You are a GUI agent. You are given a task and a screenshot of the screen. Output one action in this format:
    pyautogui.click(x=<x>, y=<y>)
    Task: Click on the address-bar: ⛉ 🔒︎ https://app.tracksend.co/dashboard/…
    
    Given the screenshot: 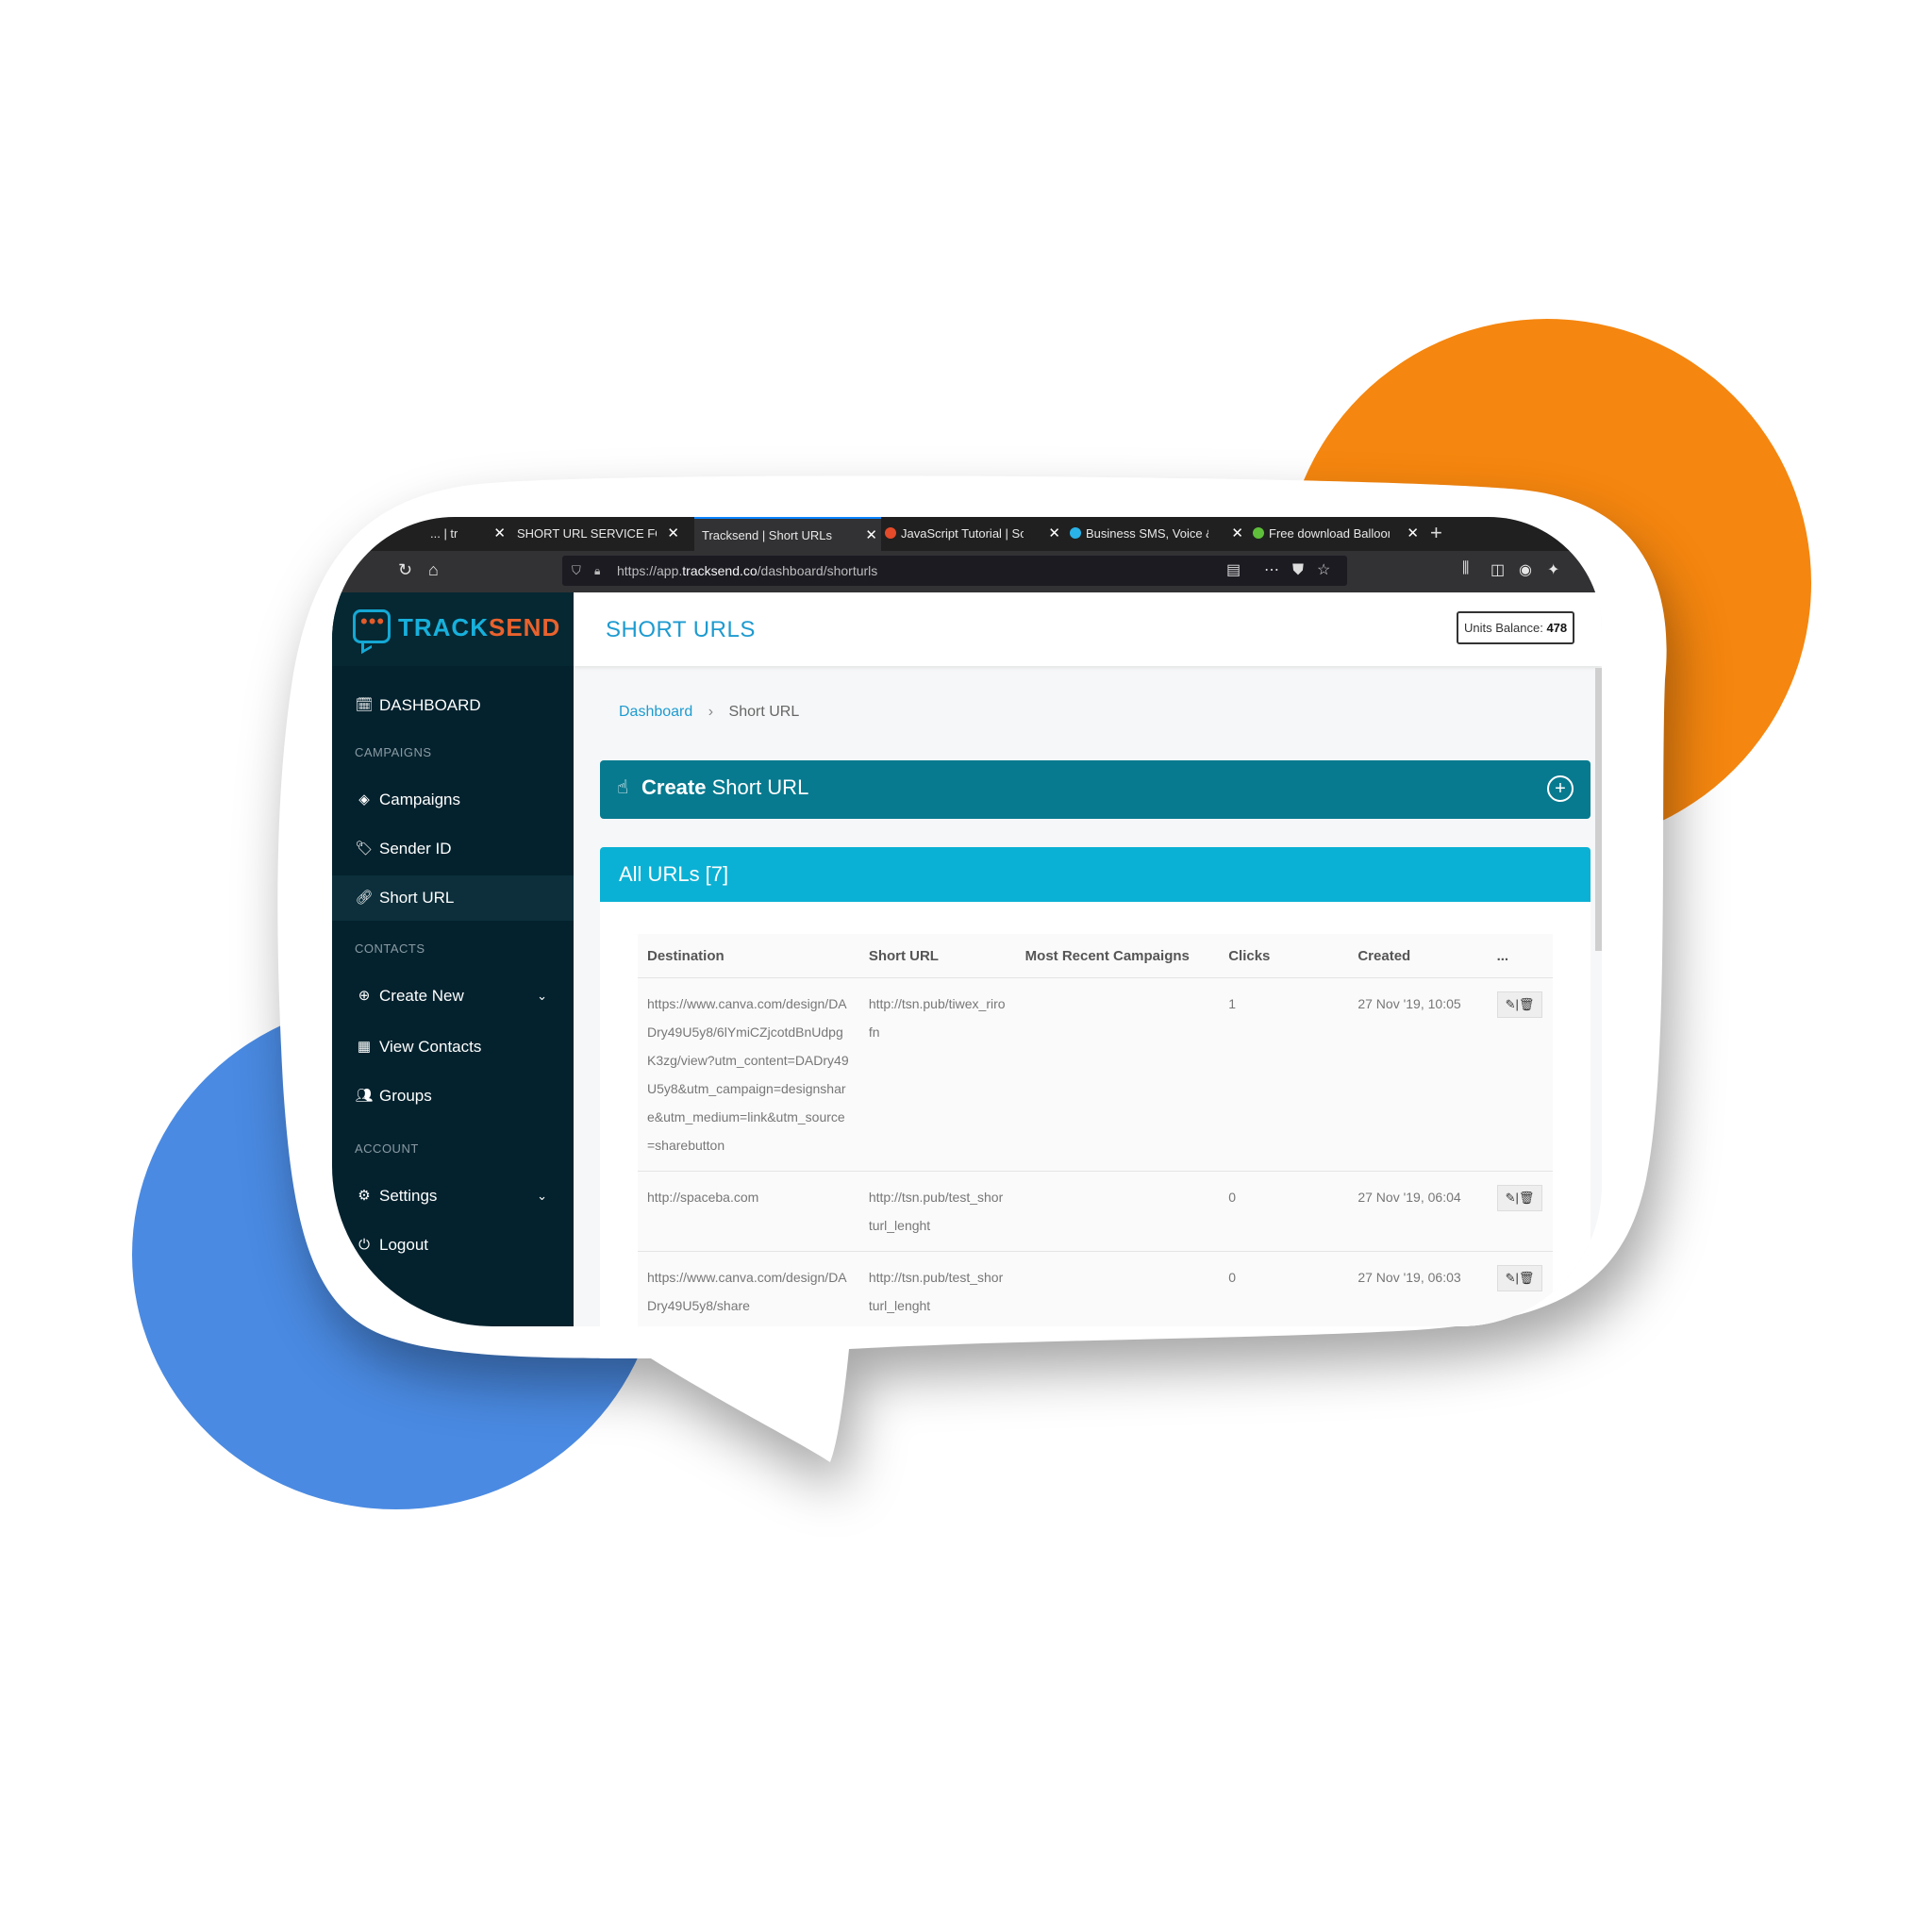 What is the action you would take?
    pyautogui.click(x=954, y=571)
    